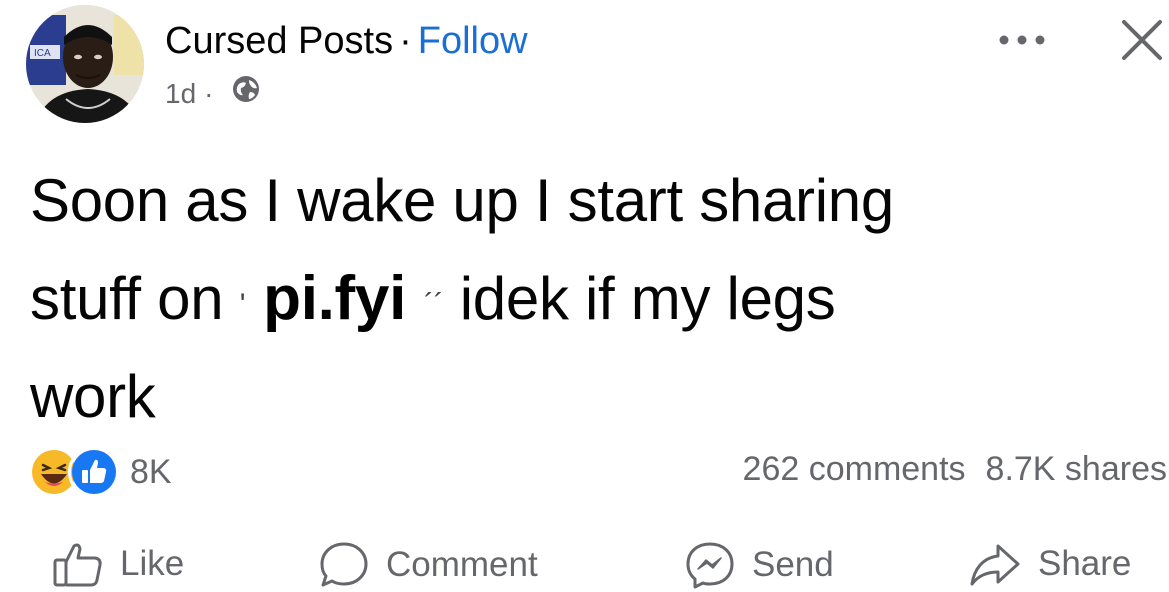 The width and height of the screenshot is (1169, 592). I want to click on post-text-line-2-start: stuff on, so click(127, 298).